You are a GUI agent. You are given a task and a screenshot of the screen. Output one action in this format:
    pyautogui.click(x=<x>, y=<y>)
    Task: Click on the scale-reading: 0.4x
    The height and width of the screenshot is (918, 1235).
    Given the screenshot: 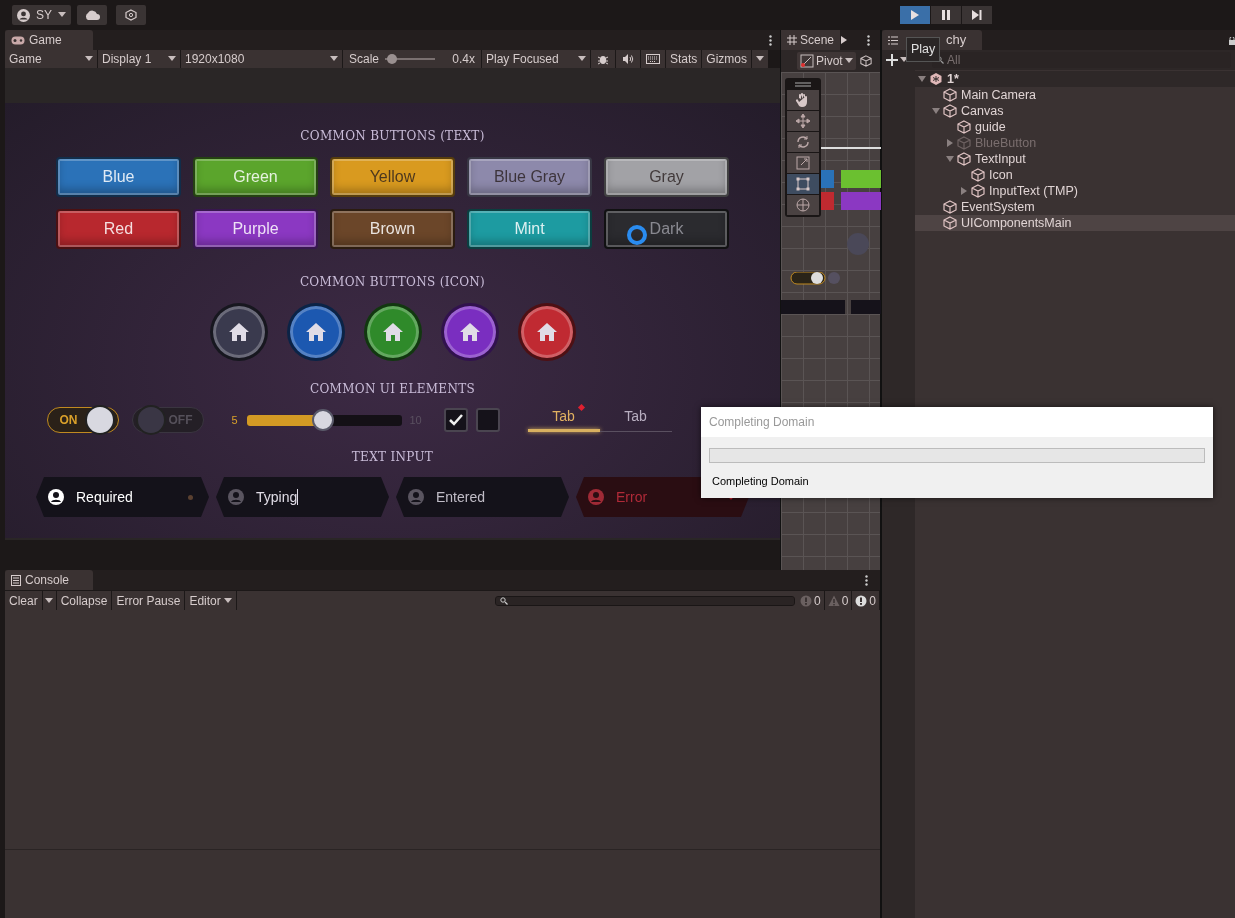 What is the action you would take?
    pyautogui.click(x=463, y=59)
    